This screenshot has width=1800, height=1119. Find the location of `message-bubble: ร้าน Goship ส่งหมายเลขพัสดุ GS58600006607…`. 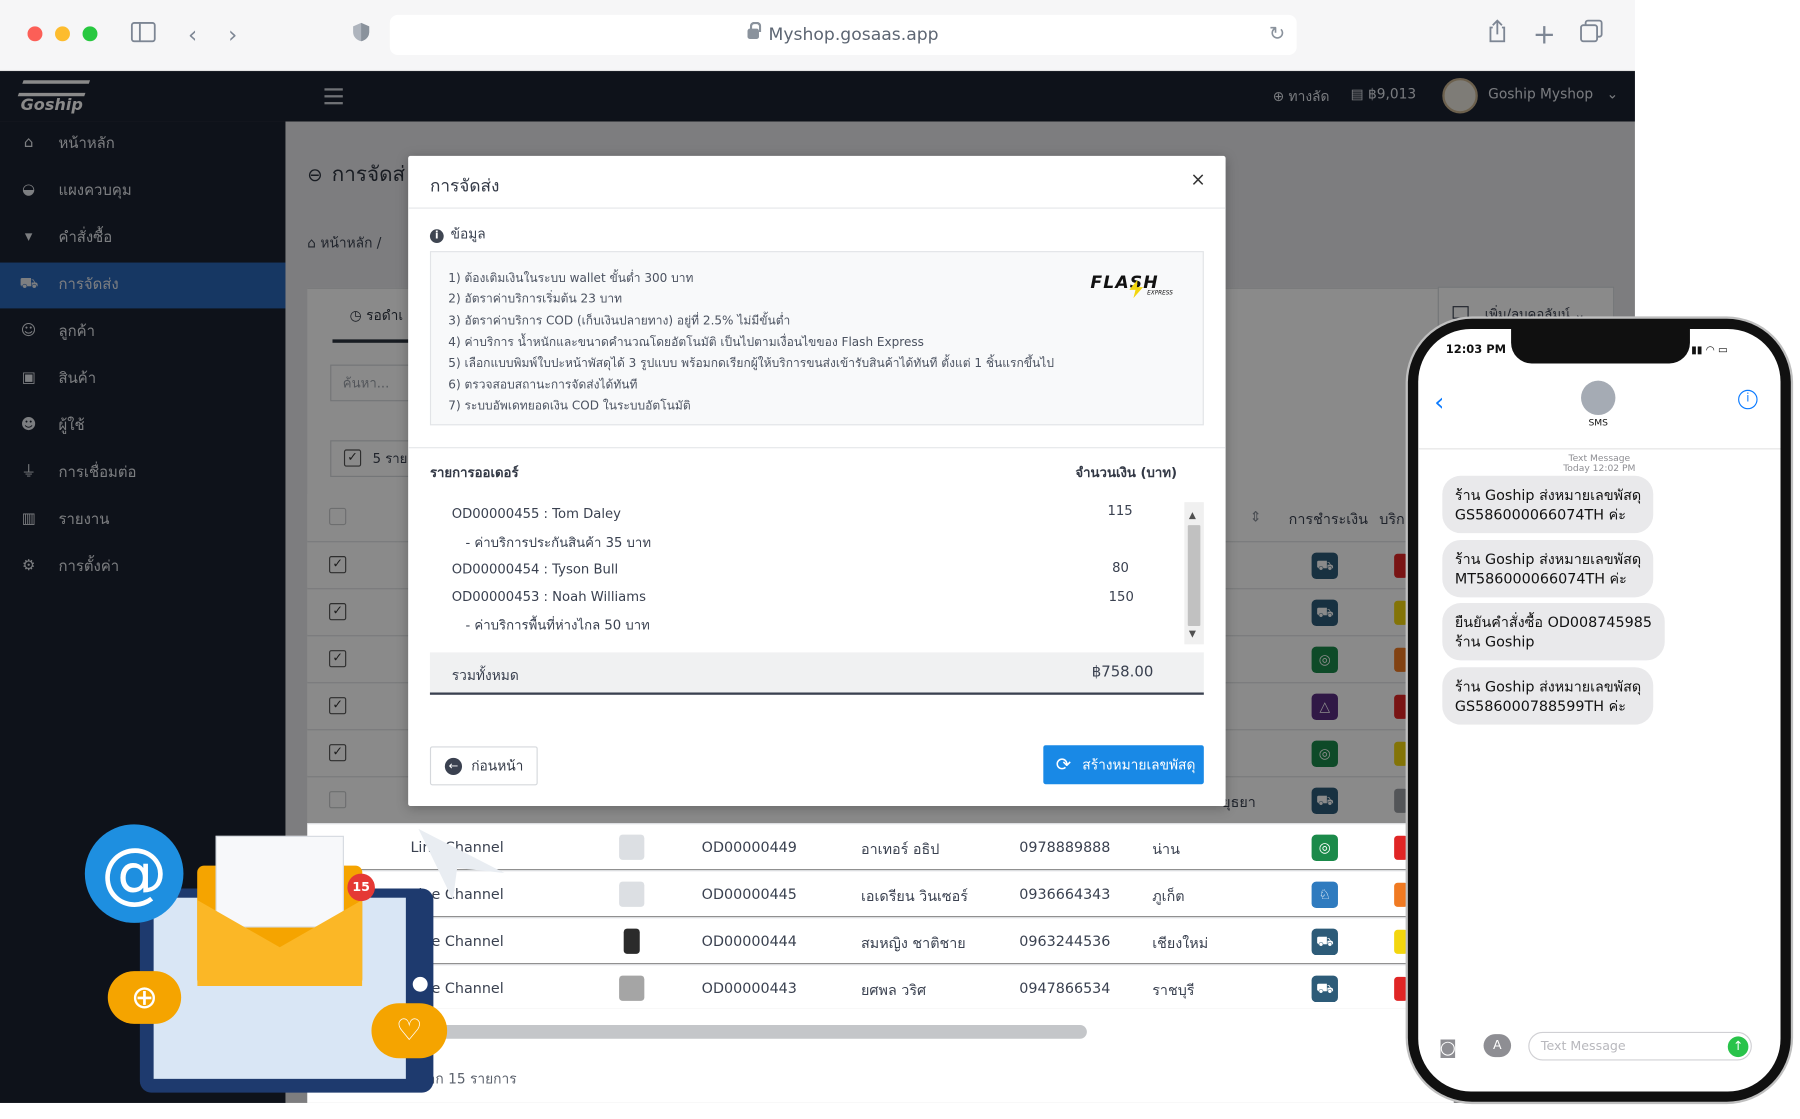

message-bubble: ร้าน Goship ส่งหมายเลขพัสดุ GS58600006607… is located at coordinates (1548, 504).